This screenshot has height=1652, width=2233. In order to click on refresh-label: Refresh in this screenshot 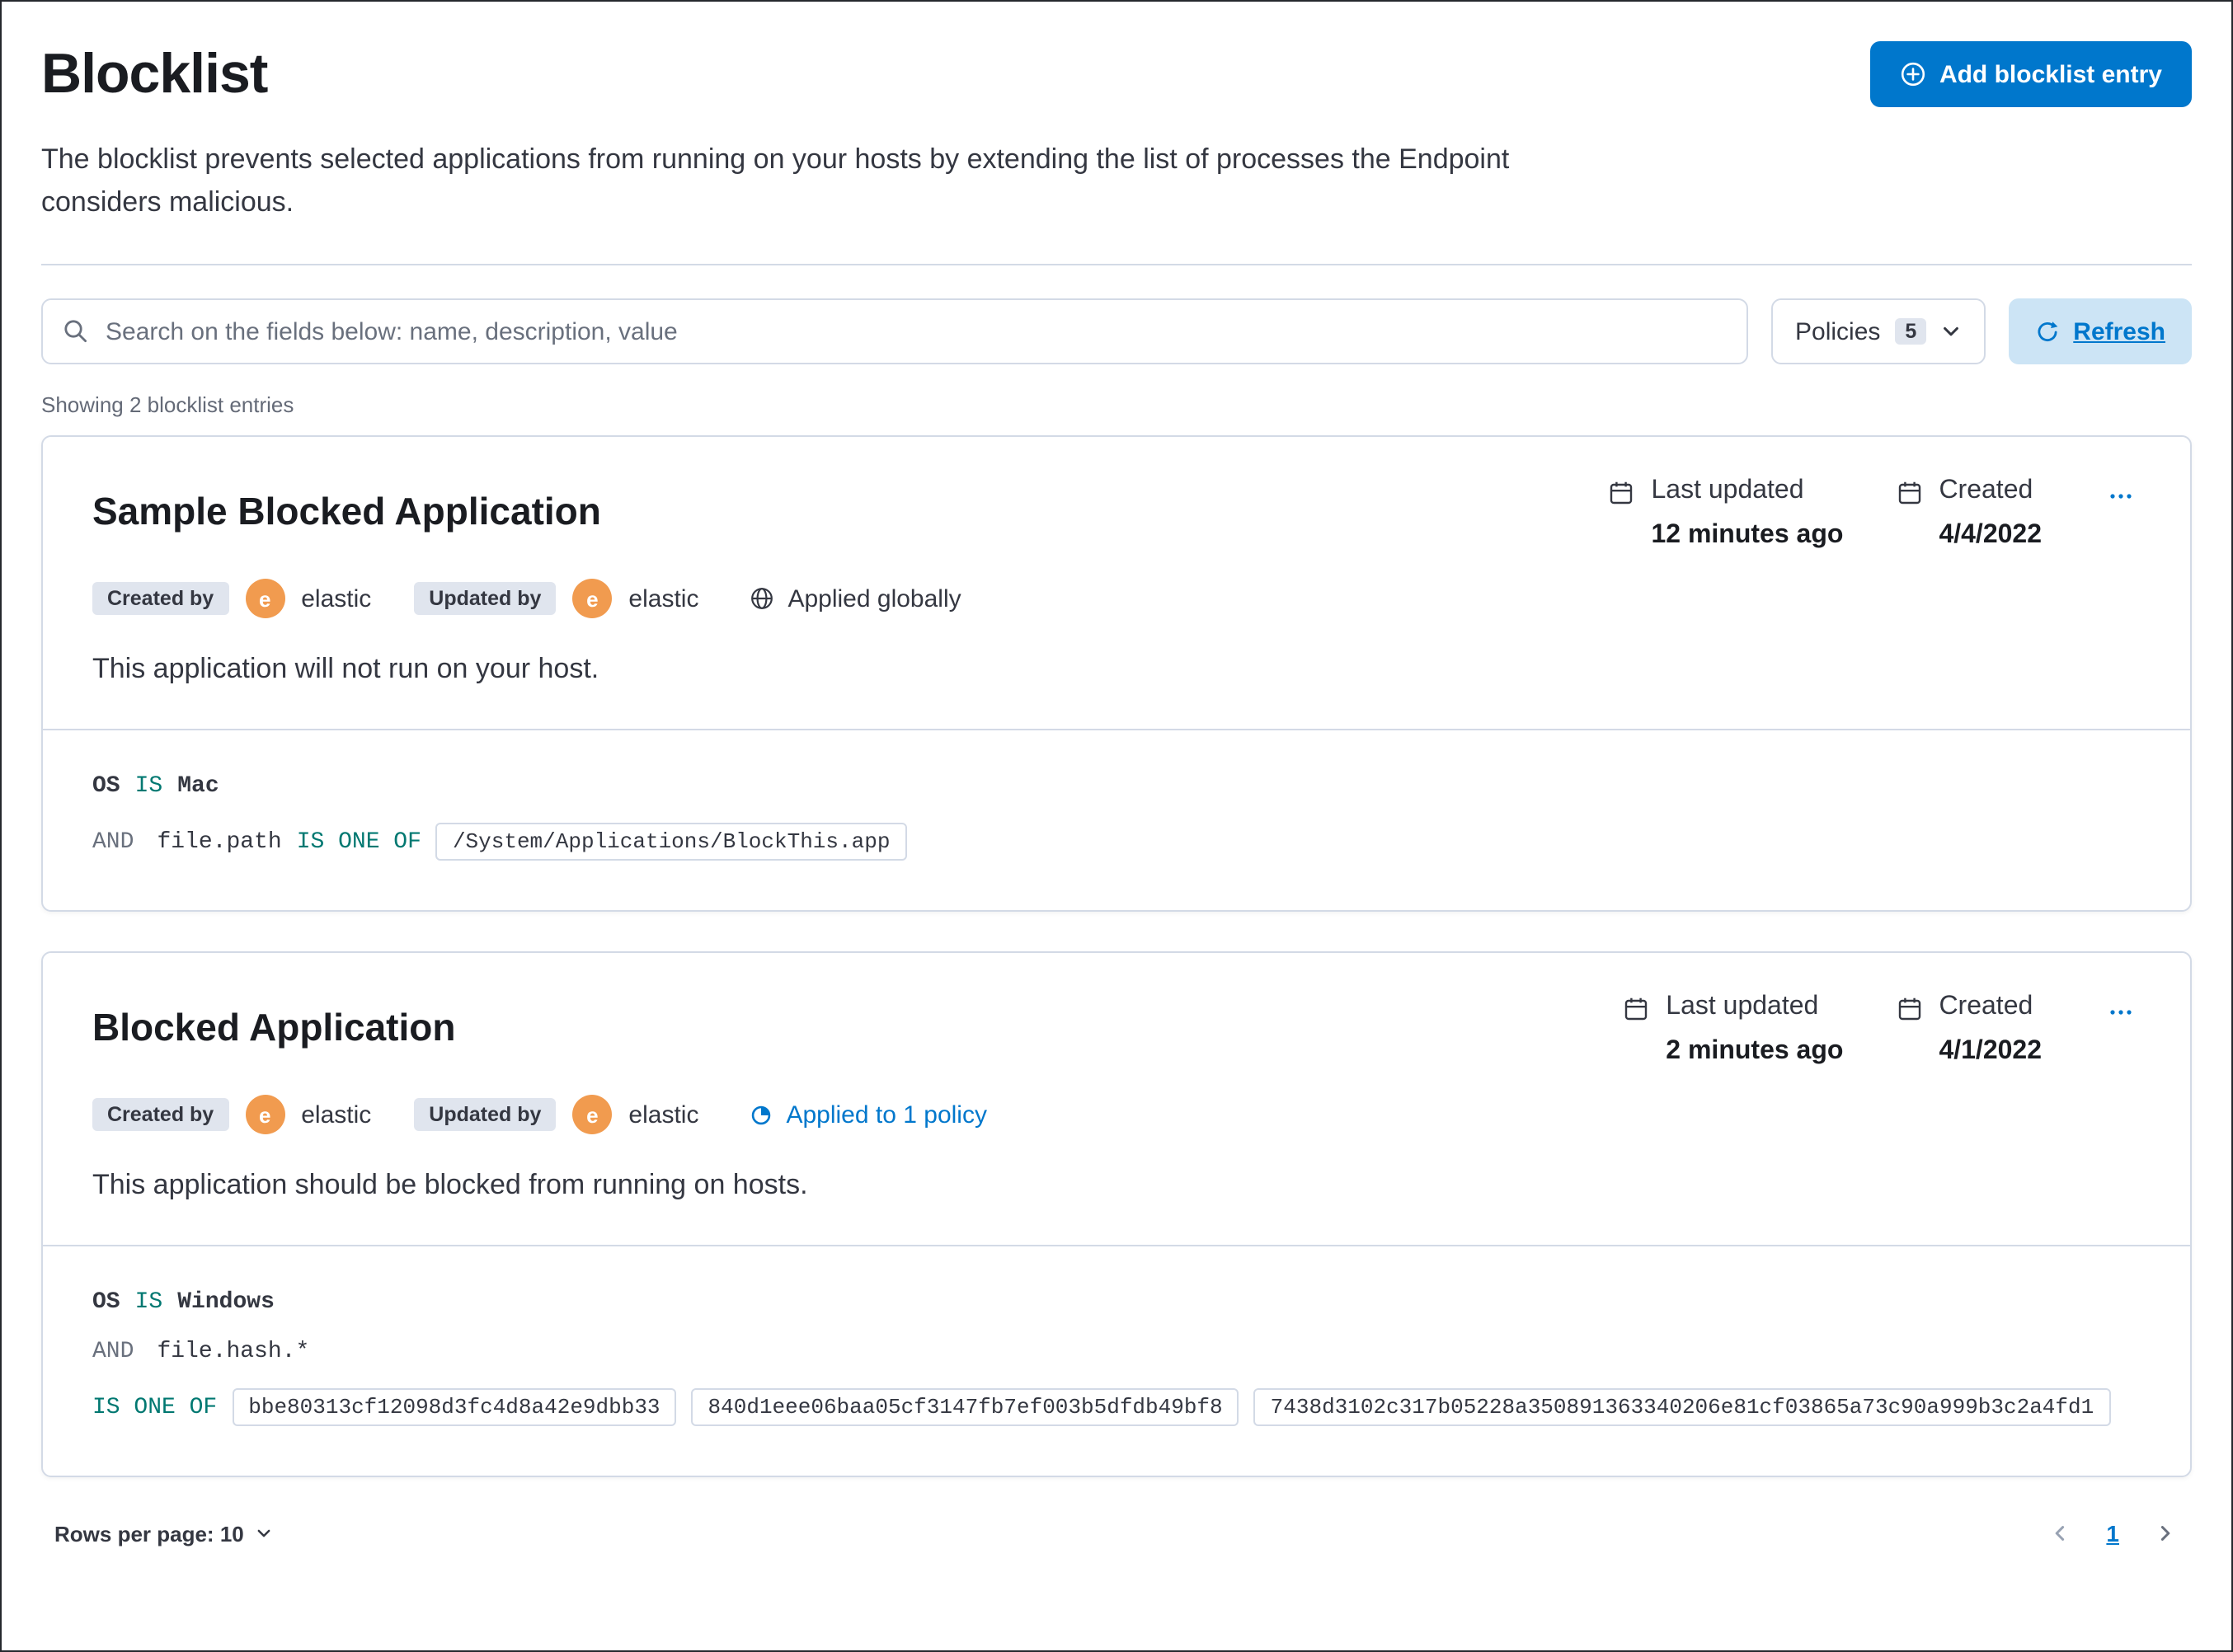, I will do `click(2119, 331)`.